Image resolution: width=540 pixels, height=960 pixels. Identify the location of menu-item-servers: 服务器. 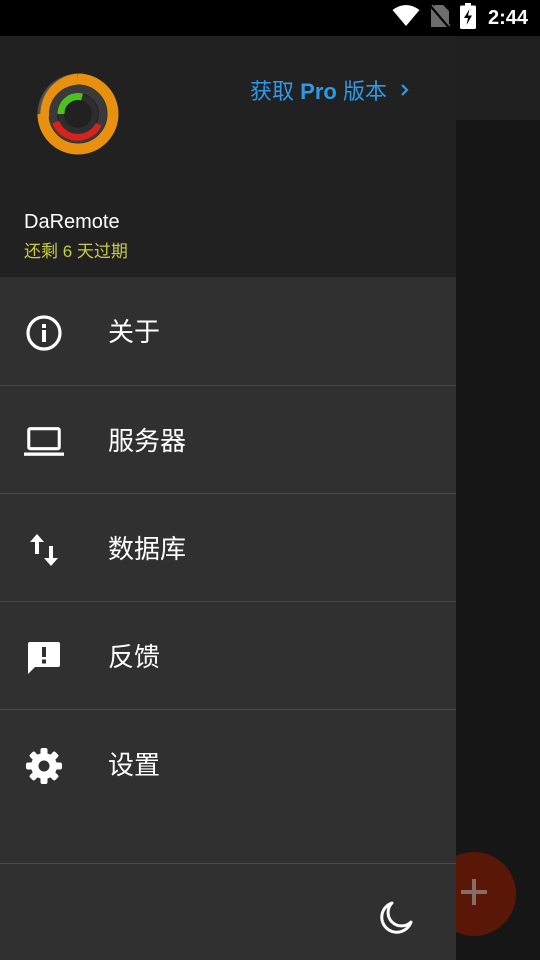
(228, 439).